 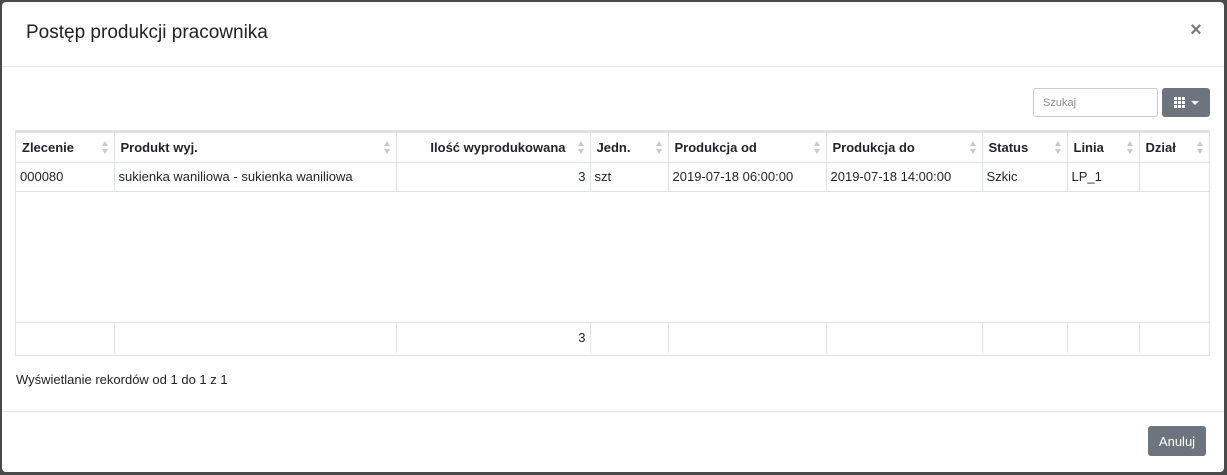 I want to click on column-header-produkcja-od: Produkcja od, so click(x=747, y=147).